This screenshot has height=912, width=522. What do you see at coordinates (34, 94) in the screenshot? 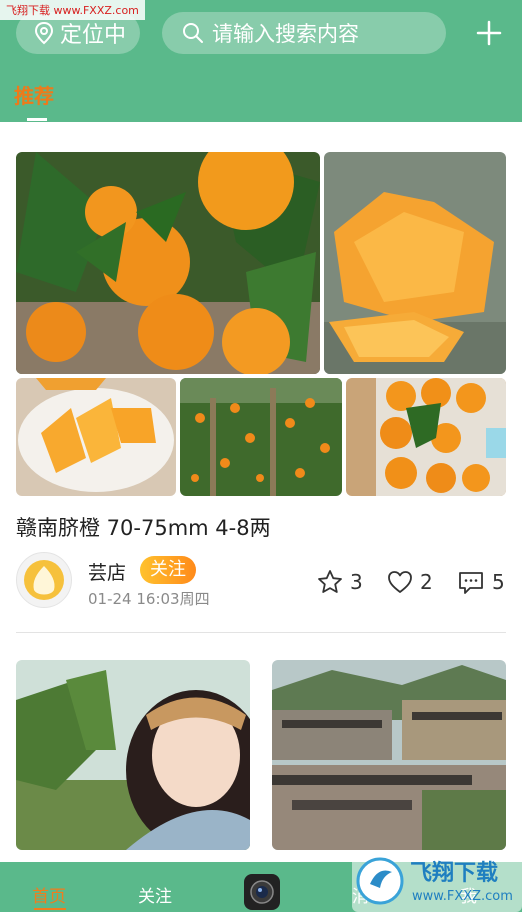
I see `tab-recommend: 推荐` at bounding box center [34, 94].